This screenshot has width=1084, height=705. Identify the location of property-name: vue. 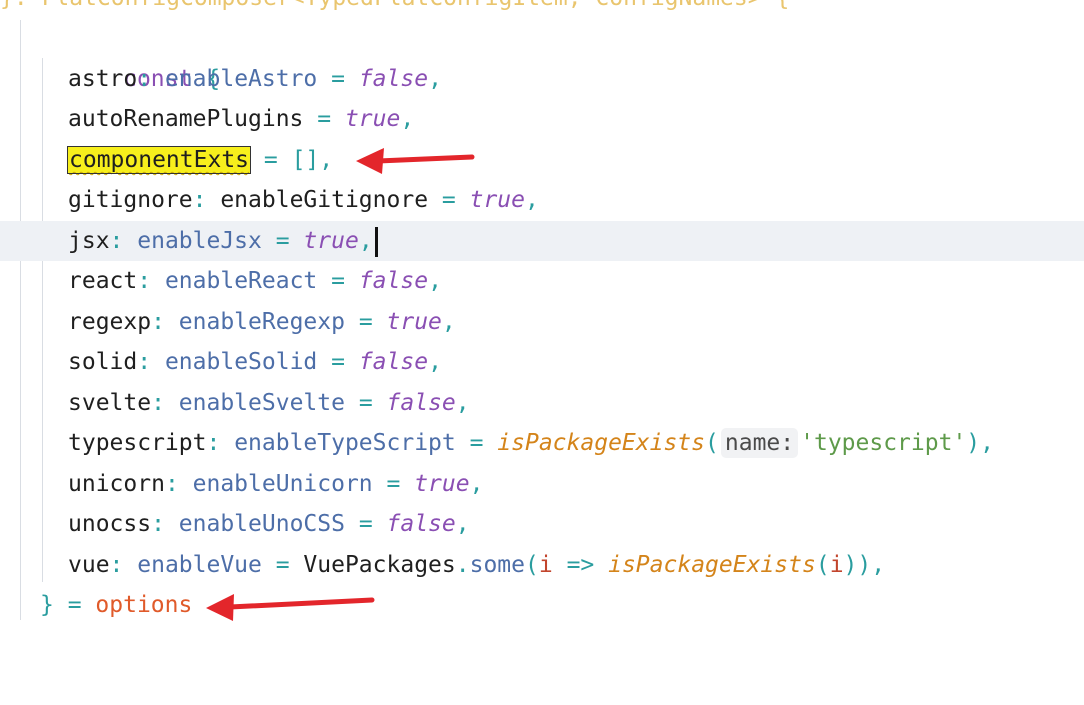
(89, 565).